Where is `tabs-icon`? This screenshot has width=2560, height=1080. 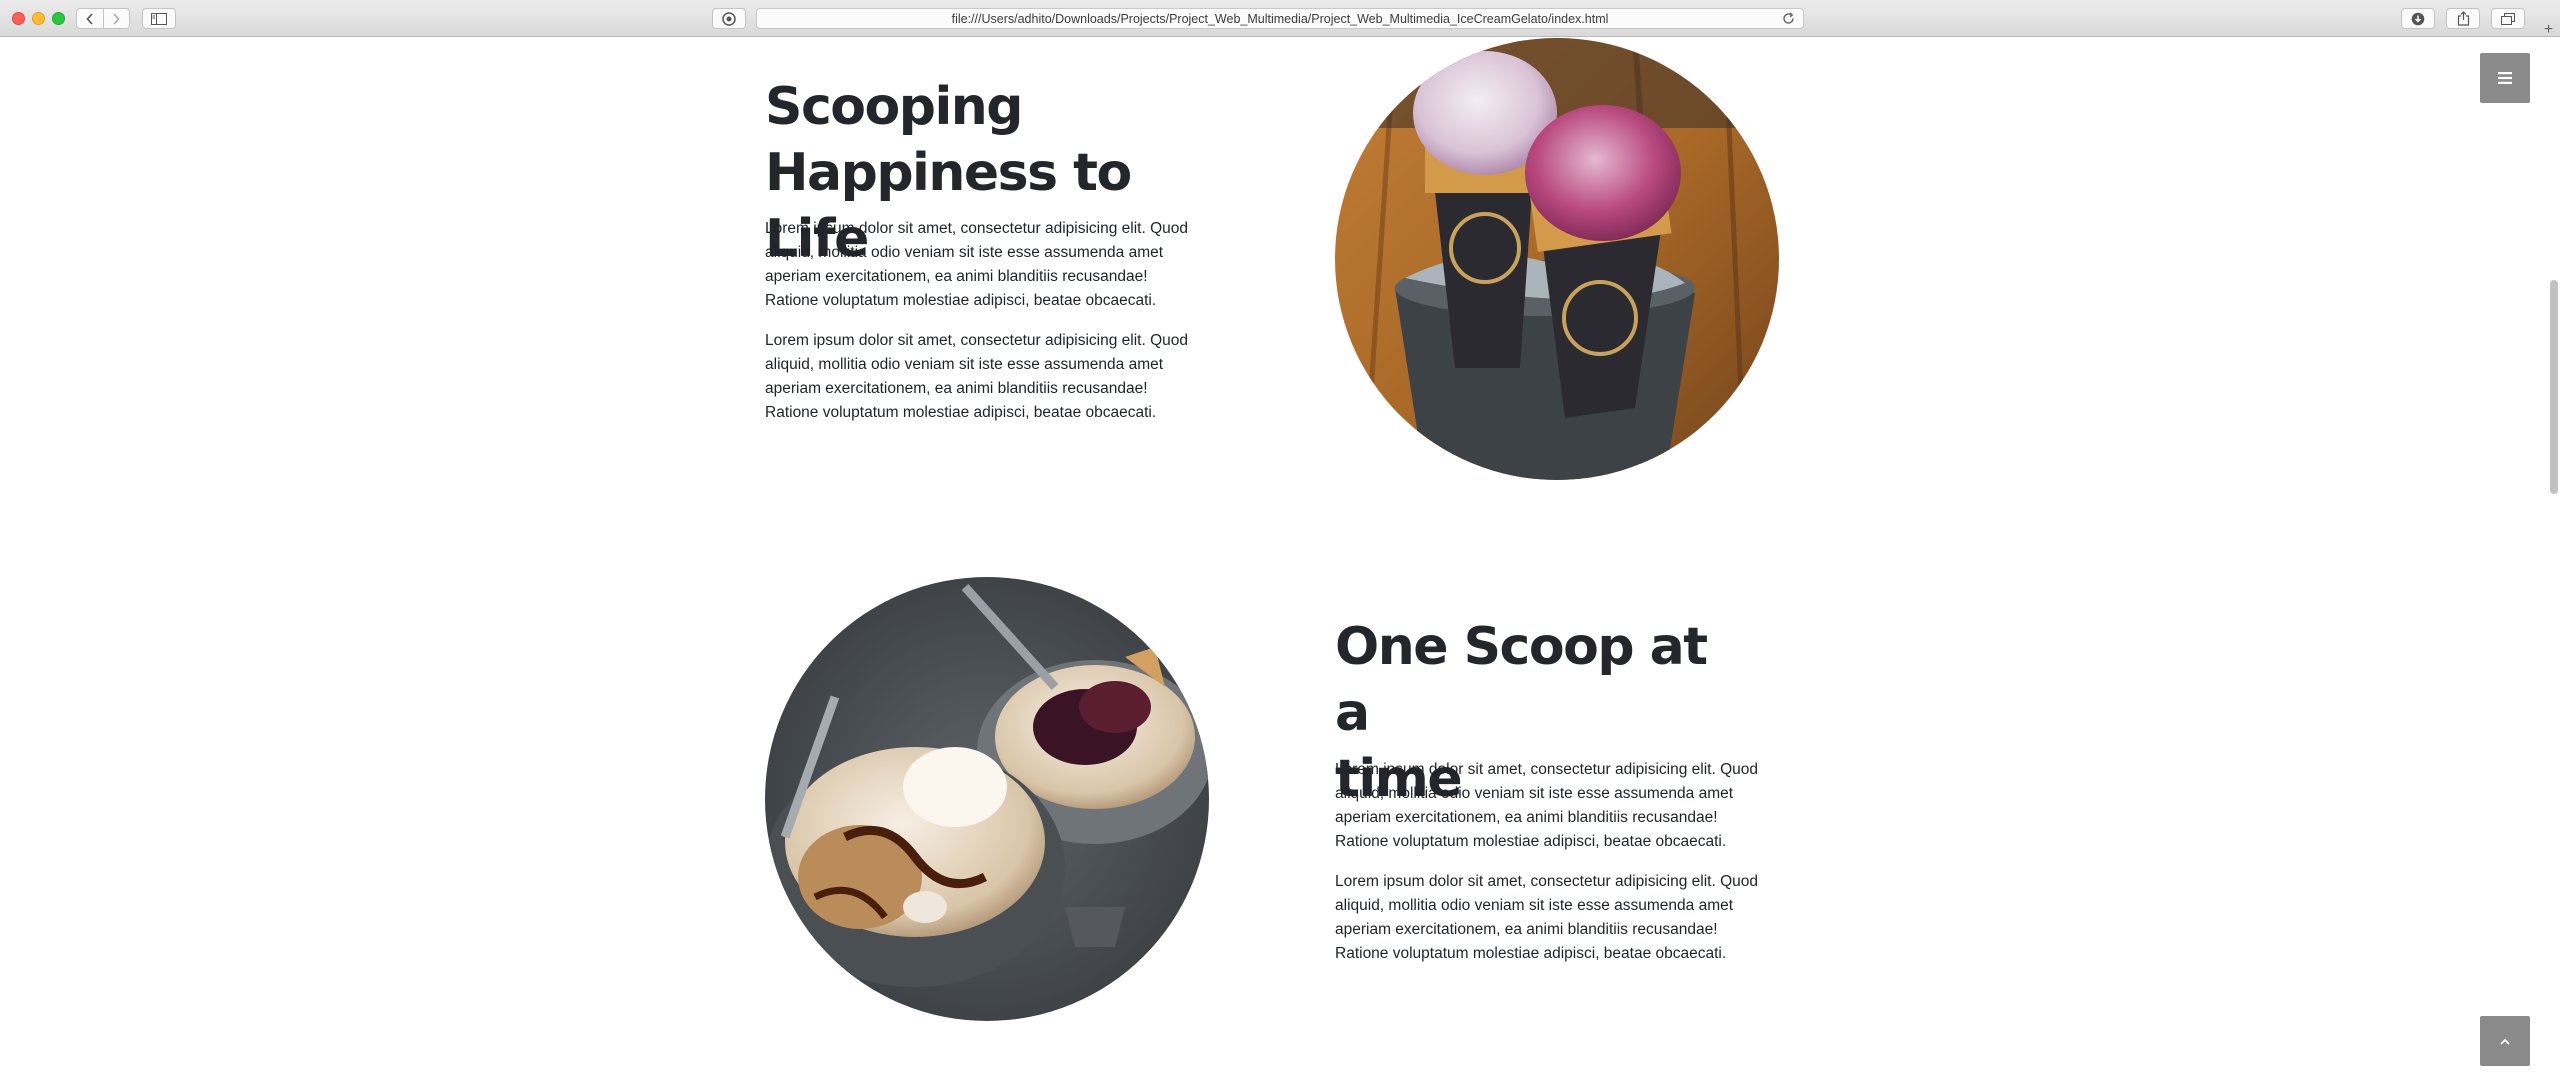
tabs-icon is located at coordinates (2508, 18).